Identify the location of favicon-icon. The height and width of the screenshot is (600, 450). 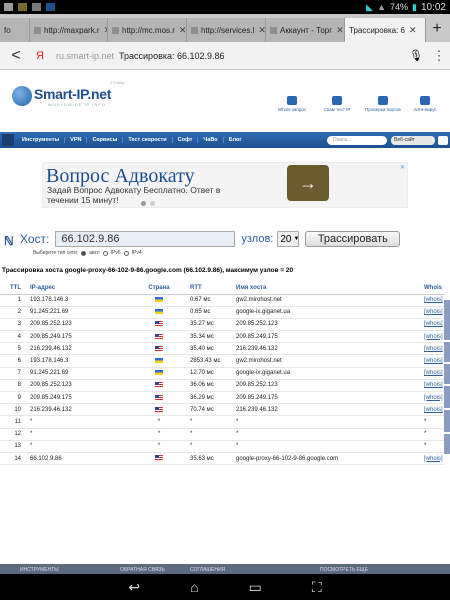
(115, 30).